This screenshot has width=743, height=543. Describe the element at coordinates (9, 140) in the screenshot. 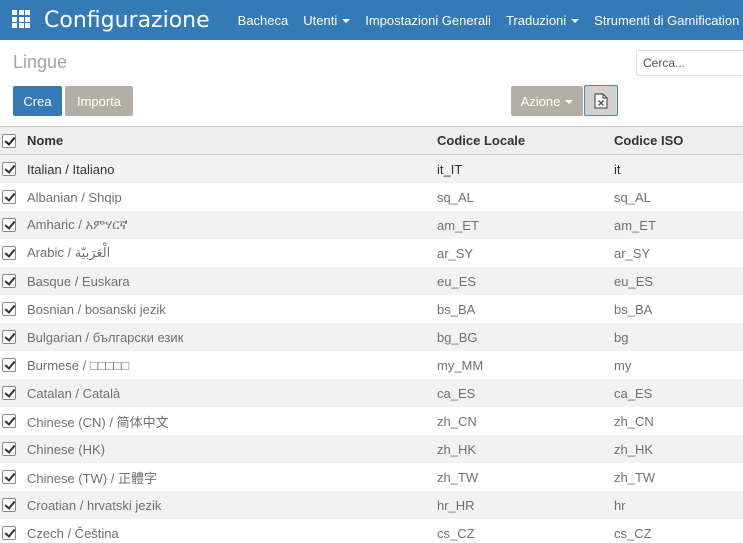

I see `select-all-checkbox` at that location.